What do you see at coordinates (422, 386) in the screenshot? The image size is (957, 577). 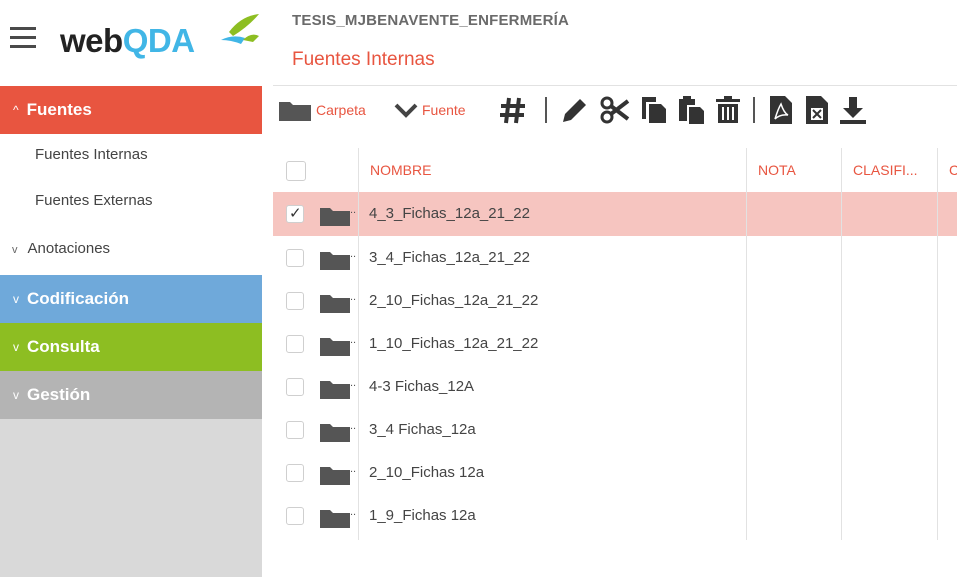 I see `source-name: 4-3 Fichas_12A` at bounding box center [422, 386].